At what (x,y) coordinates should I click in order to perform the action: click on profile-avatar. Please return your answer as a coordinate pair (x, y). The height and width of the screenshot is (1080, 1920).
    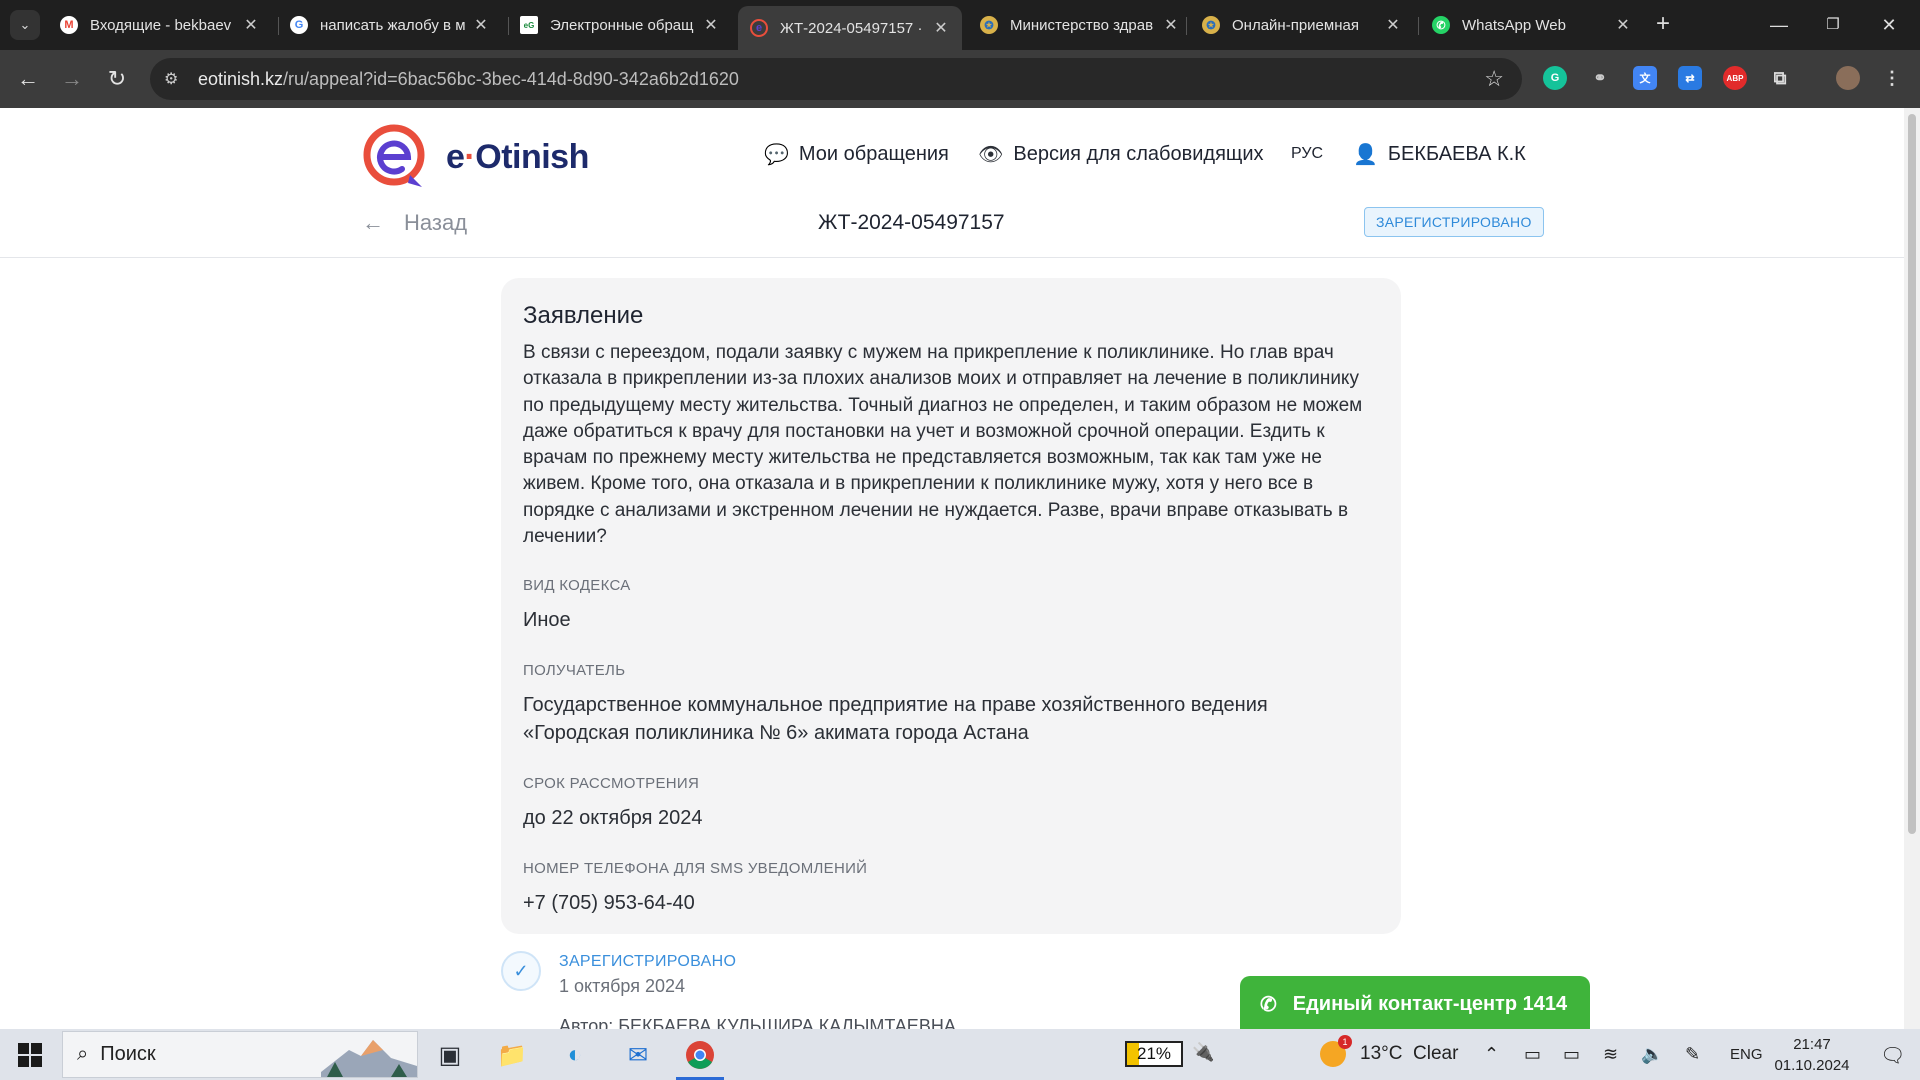
    Looking at the image, I should click on (1848, 78).